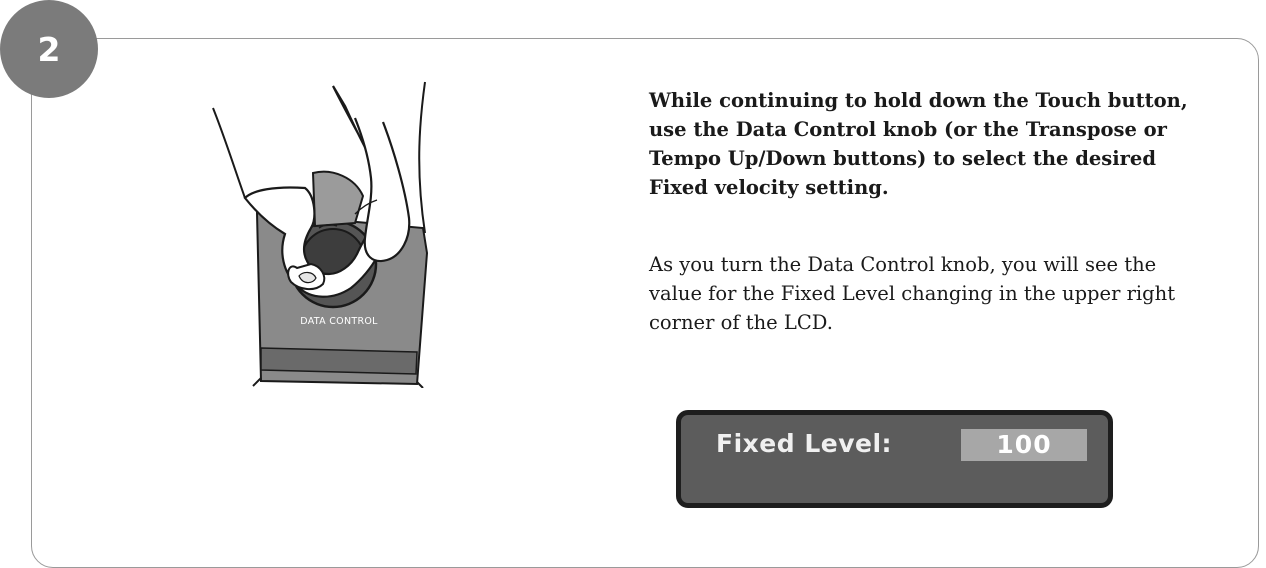  What do you see at coordinates (338, 199) in the screenshot?
I see `hand-back-shading` at bounding box center [338, 199].